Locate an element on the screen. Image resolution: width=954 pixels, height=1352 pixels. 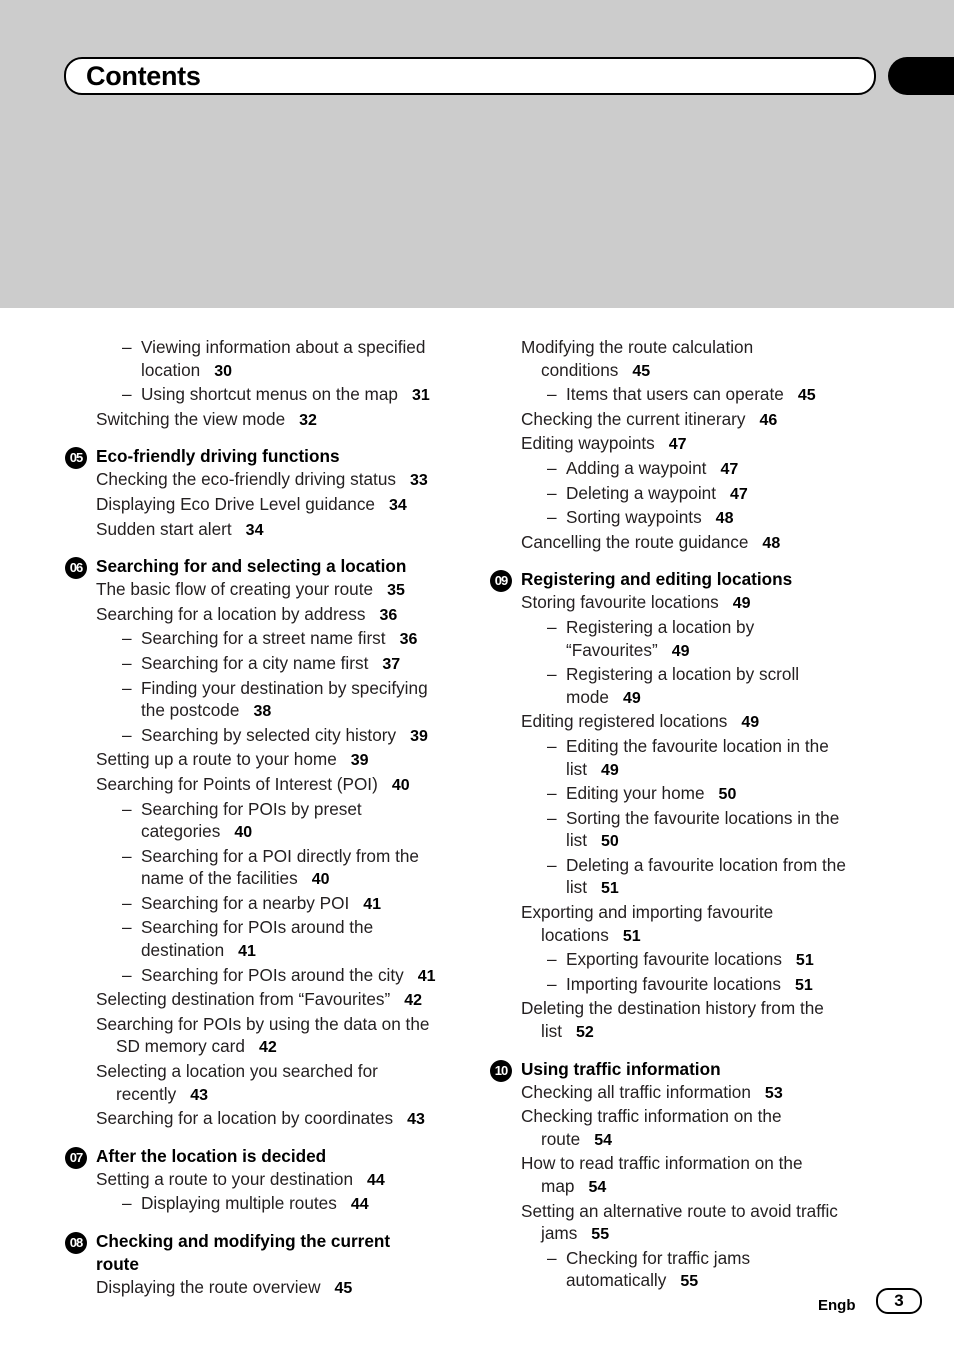
toc-entry: Displaying Eco Drive Level guidance 34 is located at coordinates (254, 505).